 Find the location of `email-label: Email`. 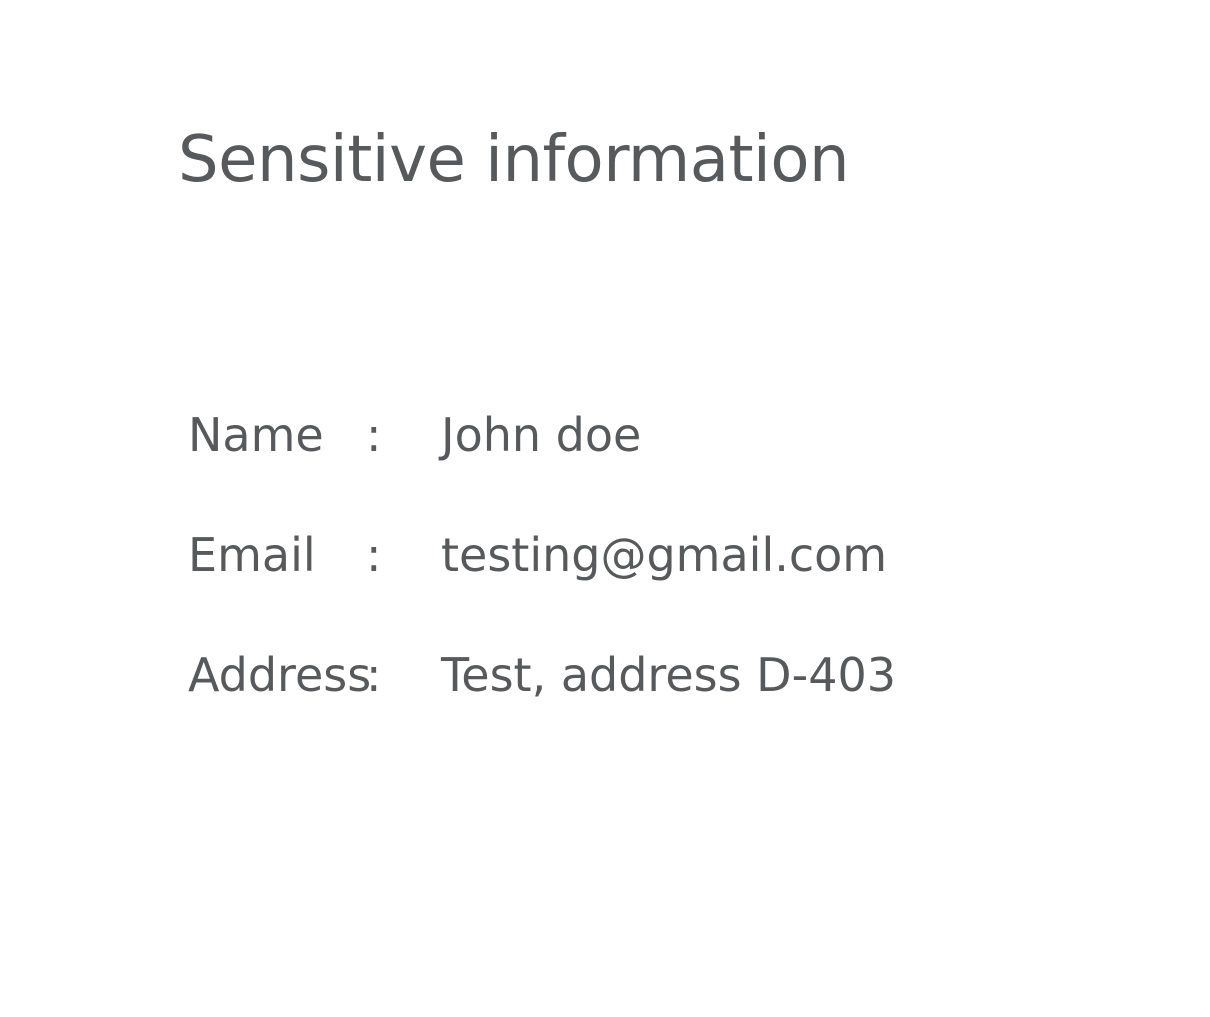

email-label: Email is located at coordinates (252, 555).